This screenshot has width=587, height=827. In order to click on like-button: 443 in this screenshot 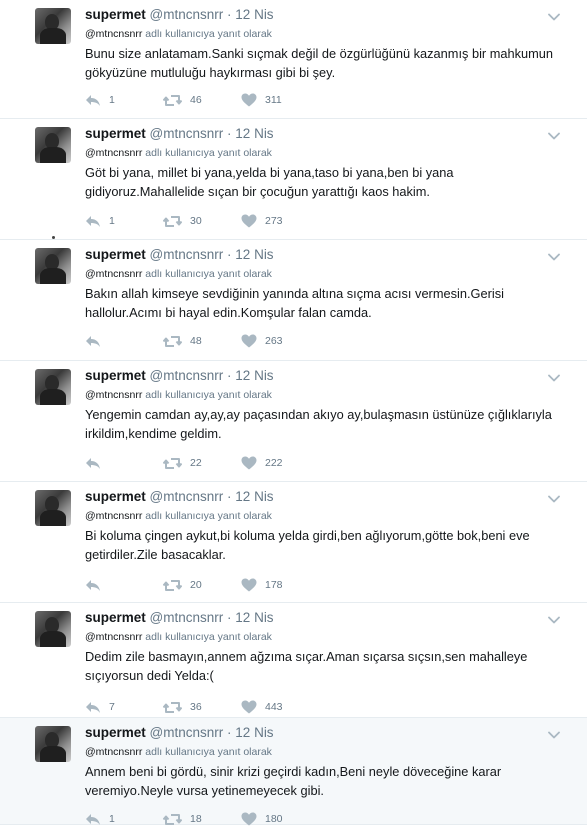, I will do `click(262, 707)`.